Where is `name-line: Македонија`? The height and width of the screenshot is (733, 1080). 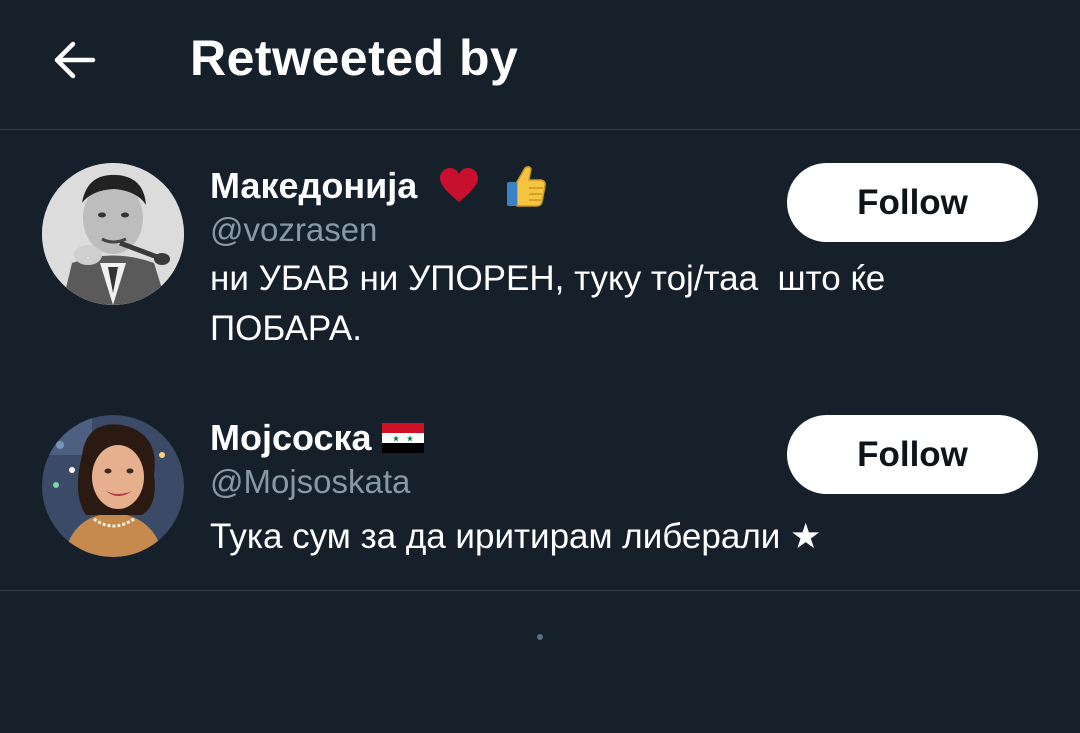
name-line: Македонија is located at coordinates (378, 186).